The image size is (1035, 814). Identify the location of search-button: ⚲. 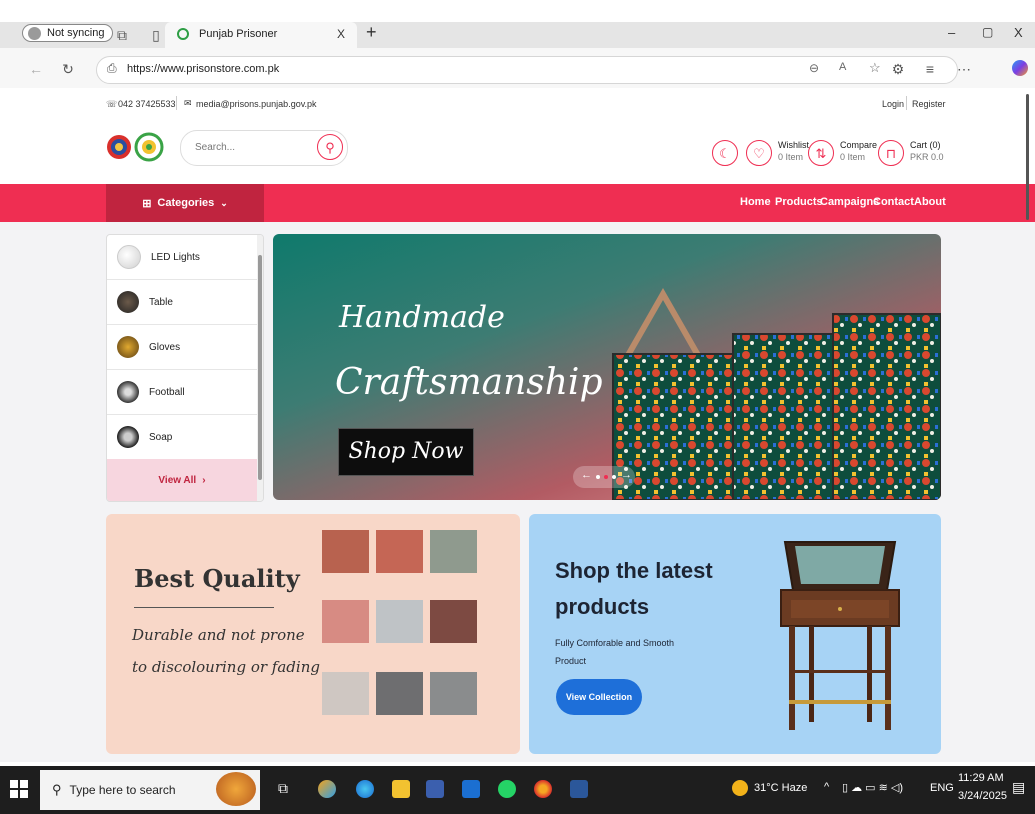
(330, 147).